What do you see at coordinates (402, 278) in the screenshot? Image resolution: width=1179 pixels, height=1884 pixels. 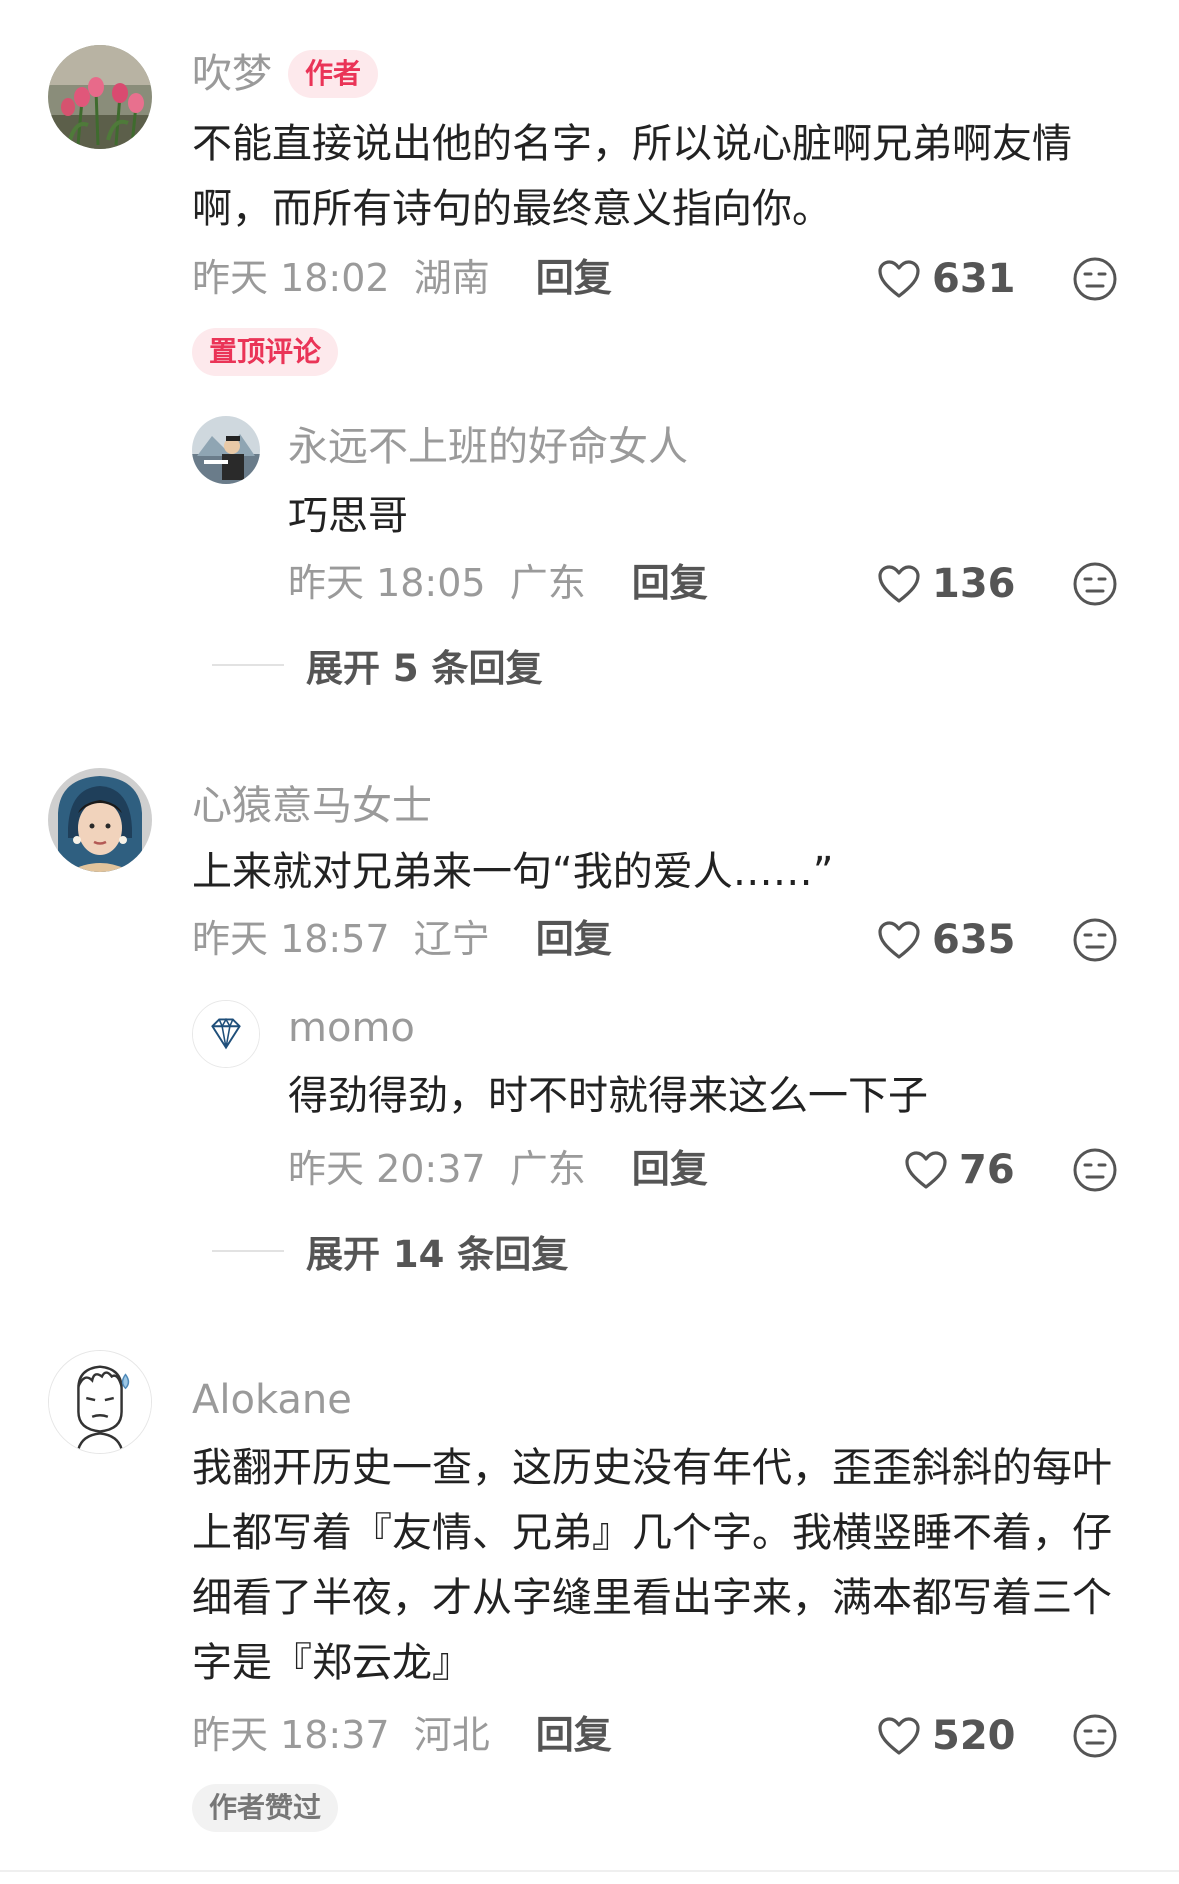 I see `comment-meta: 昨天 18:02 湖南 回复` at bounding box center [402, 278].